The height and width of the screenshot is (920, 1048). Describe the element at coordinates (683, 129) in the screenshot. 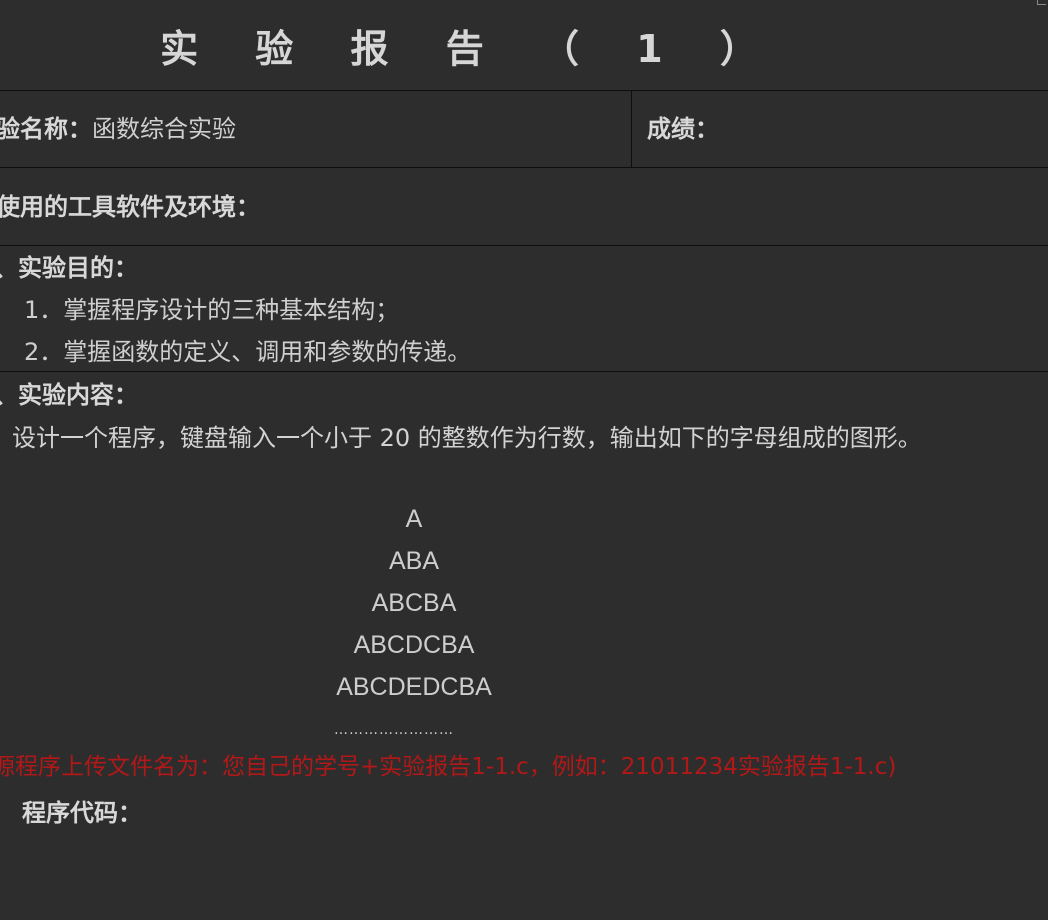

I see `score-label: 成绩：` at that location.